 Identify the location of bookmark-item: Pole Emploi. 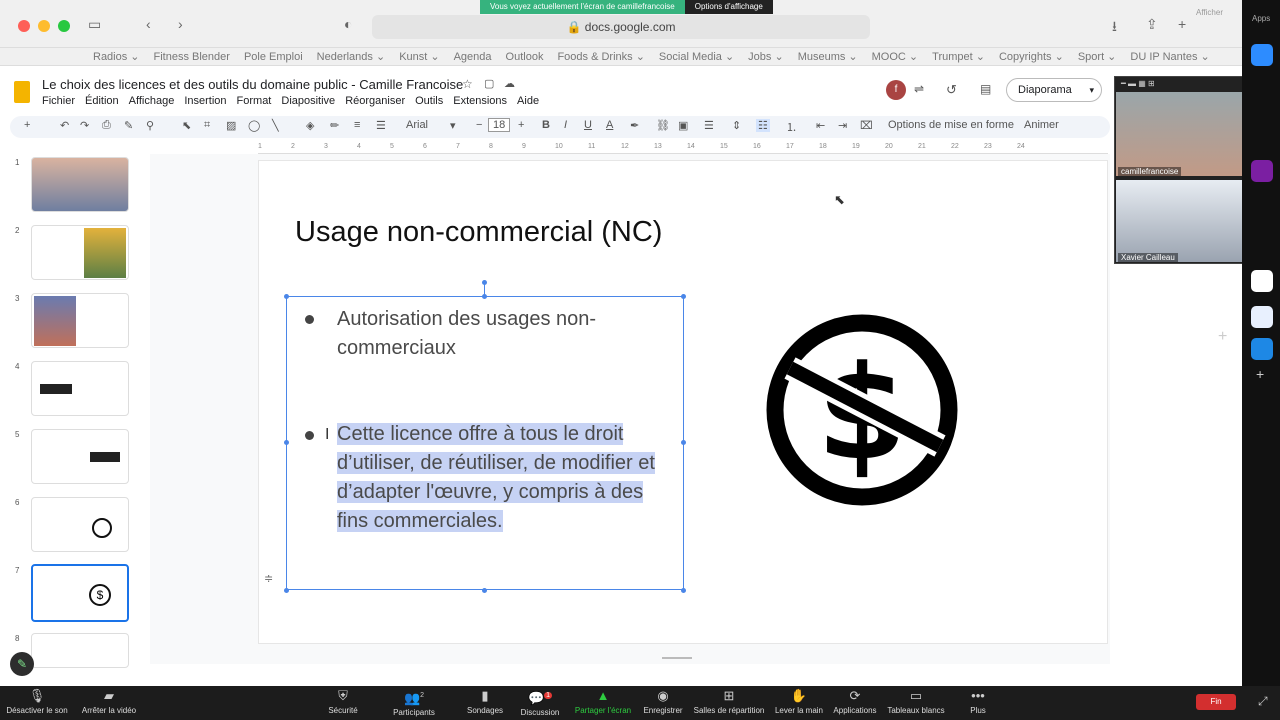
(273, 56).